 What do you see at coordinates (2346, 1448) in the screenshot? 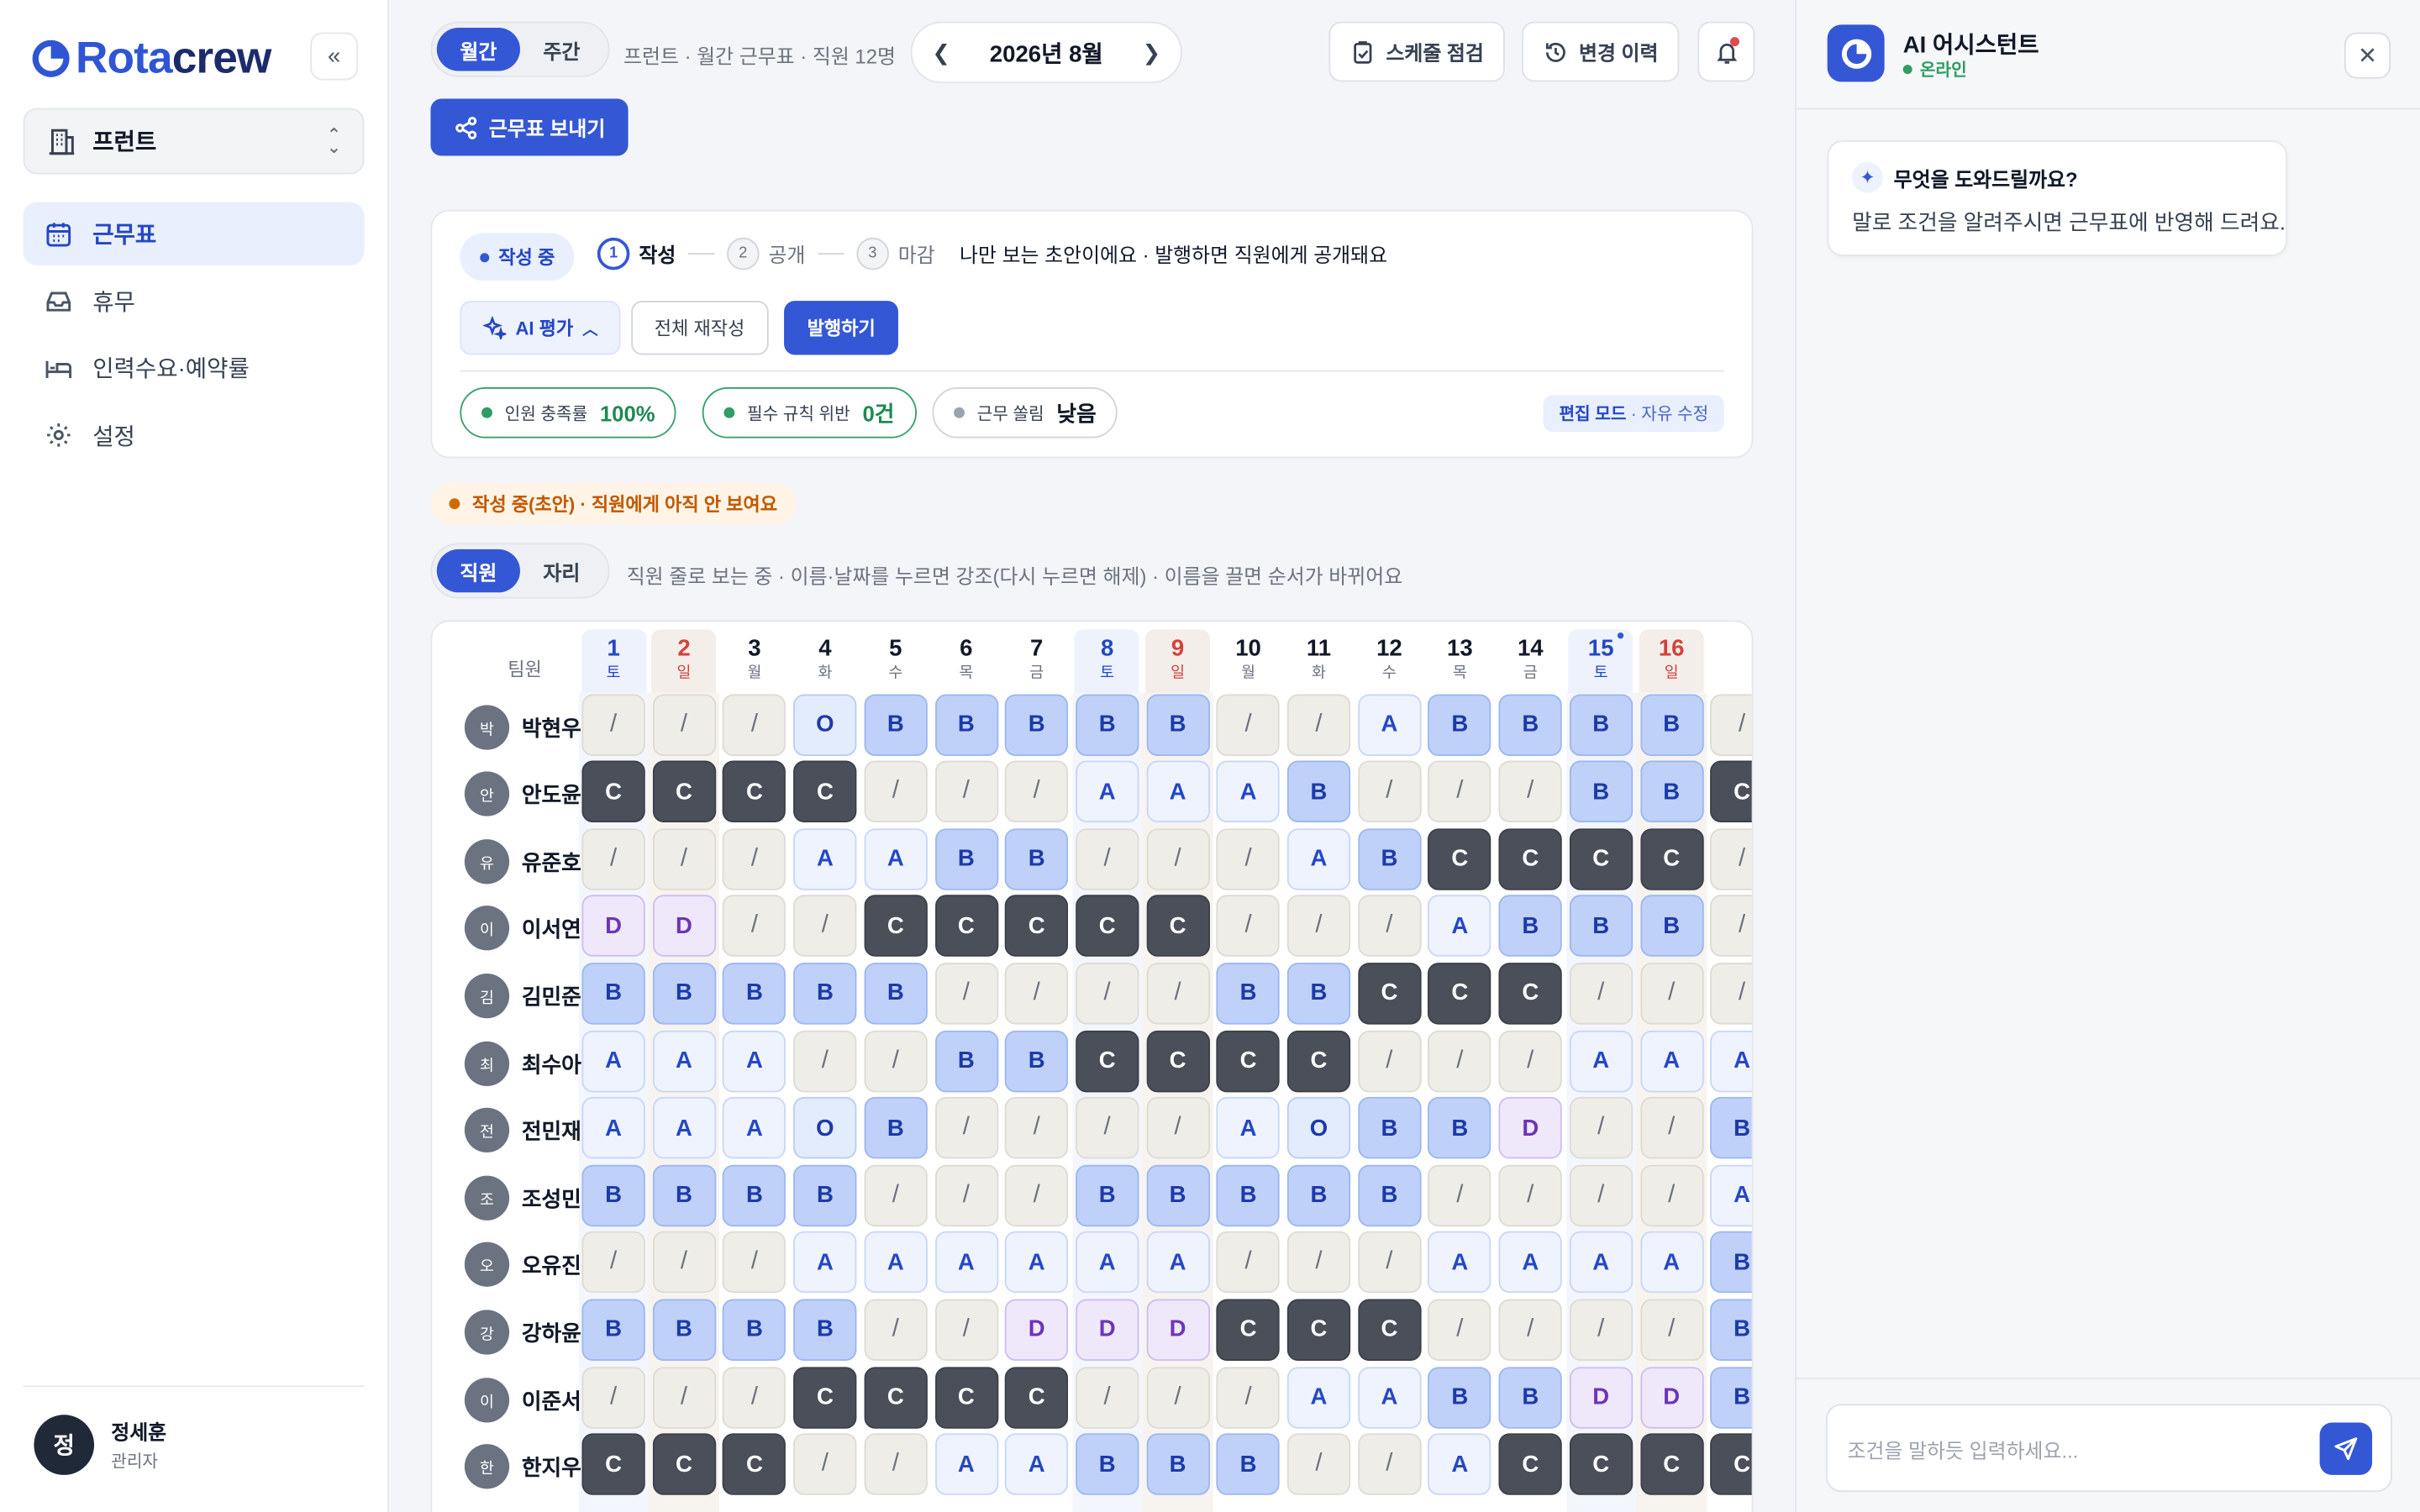
I see `send-message-button` at bounding box center [2346, 1448].